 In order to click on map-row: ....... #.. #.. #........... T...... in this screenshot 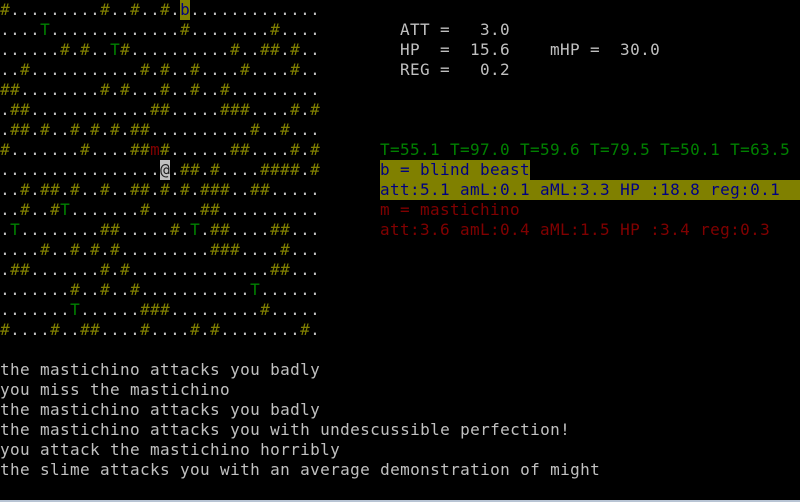, I will do `click(160, 290)`.